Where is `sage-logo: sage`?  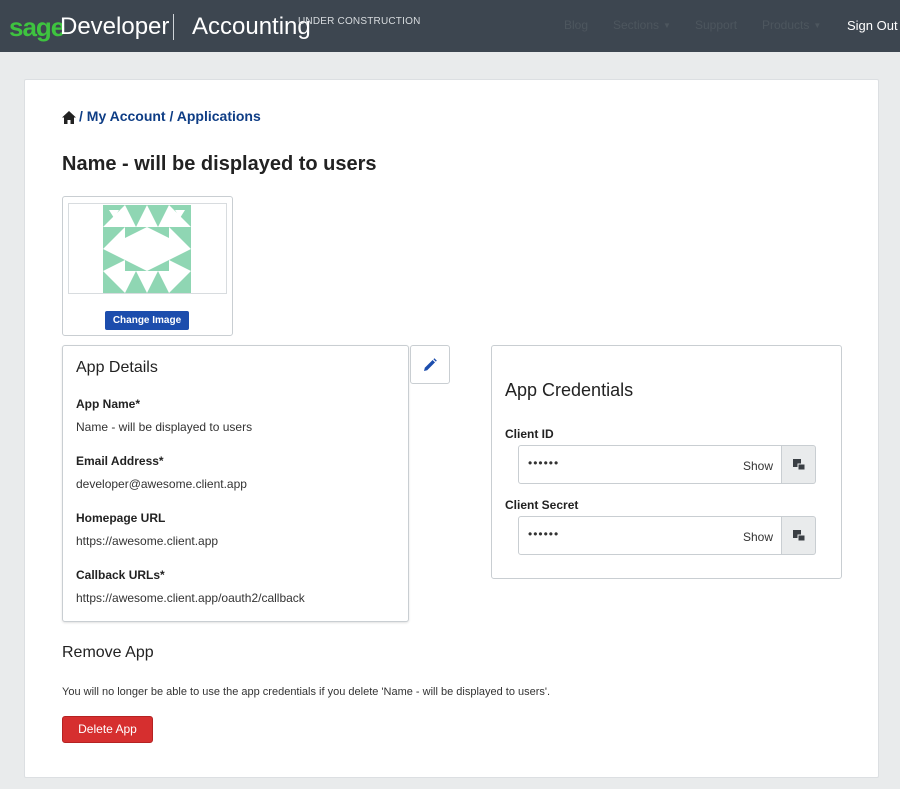 sage-logo: sage is located at coordinates (37, 27).